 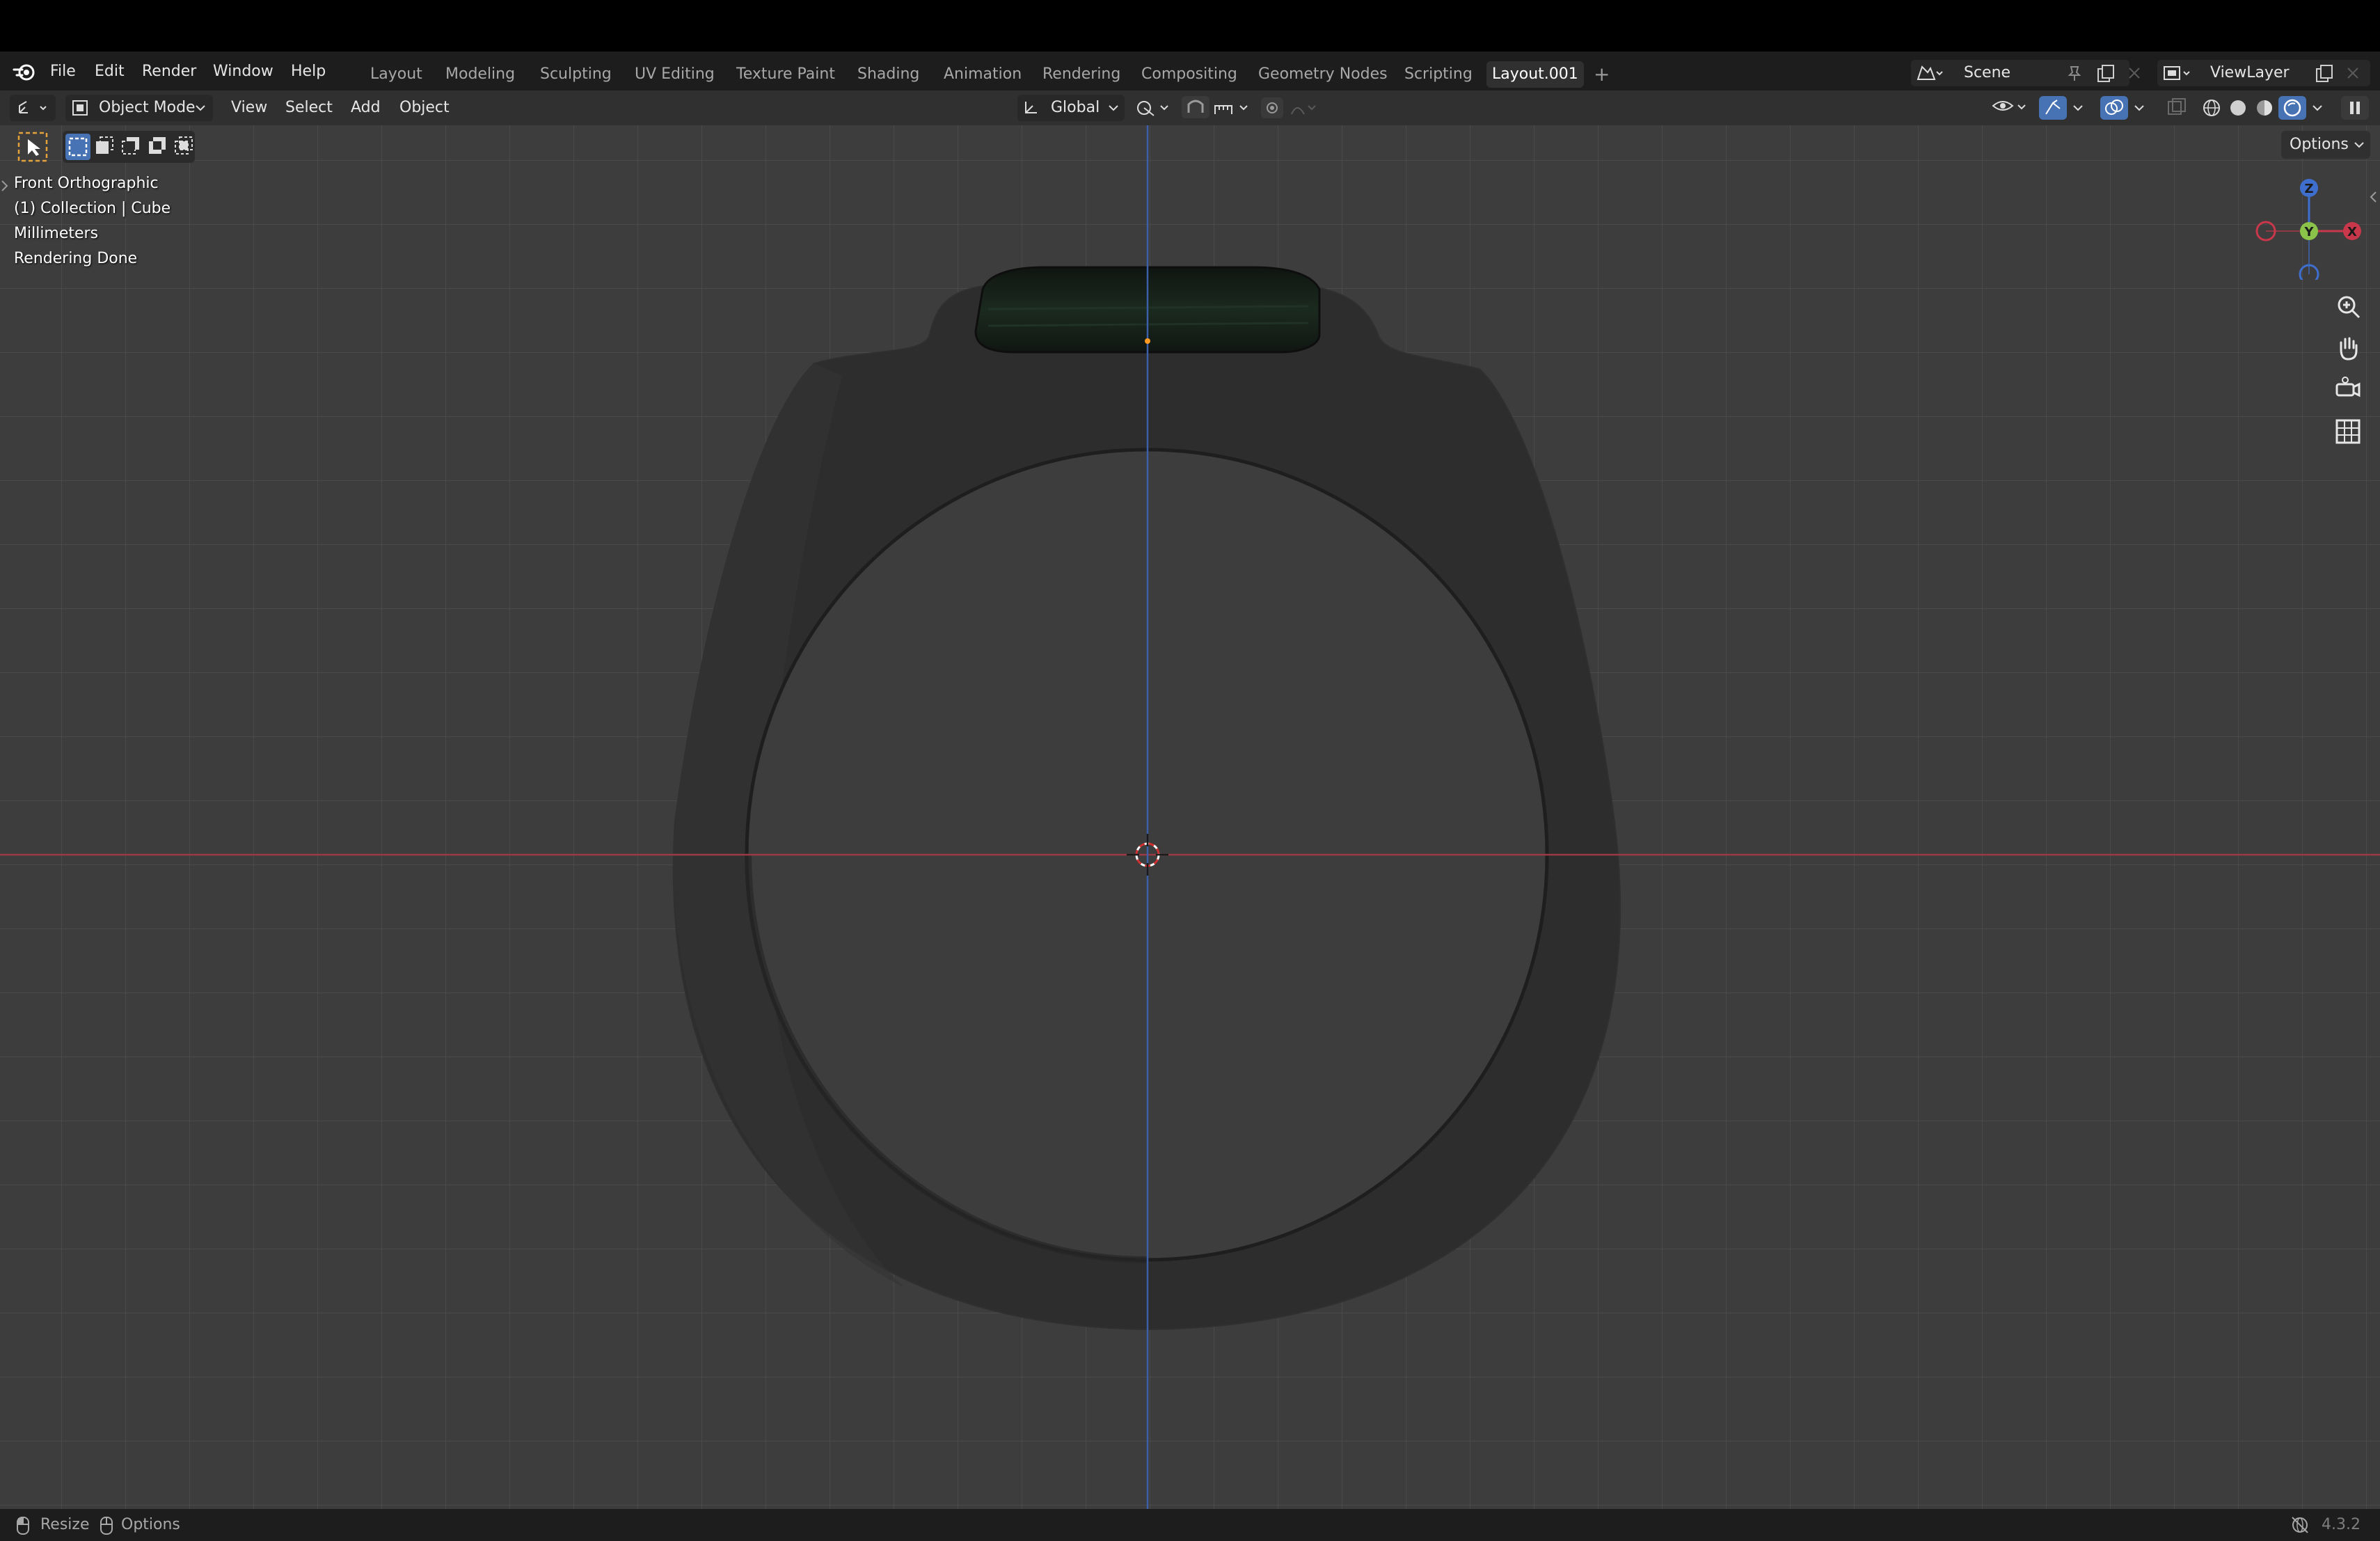 What do you see at coordinates (1438, 74) in the screenshot?
I see `tab-scripting: Scripting` at bounding box center [1438, 74].